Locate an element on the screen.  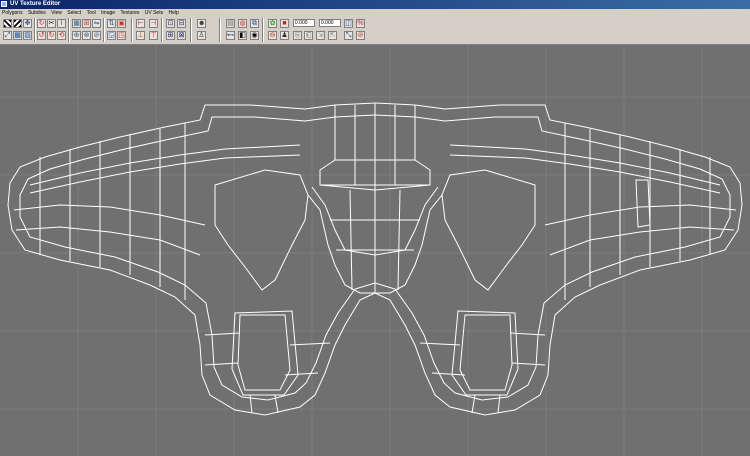
align-icon: ⊢ is located at coordinates (140, 23).